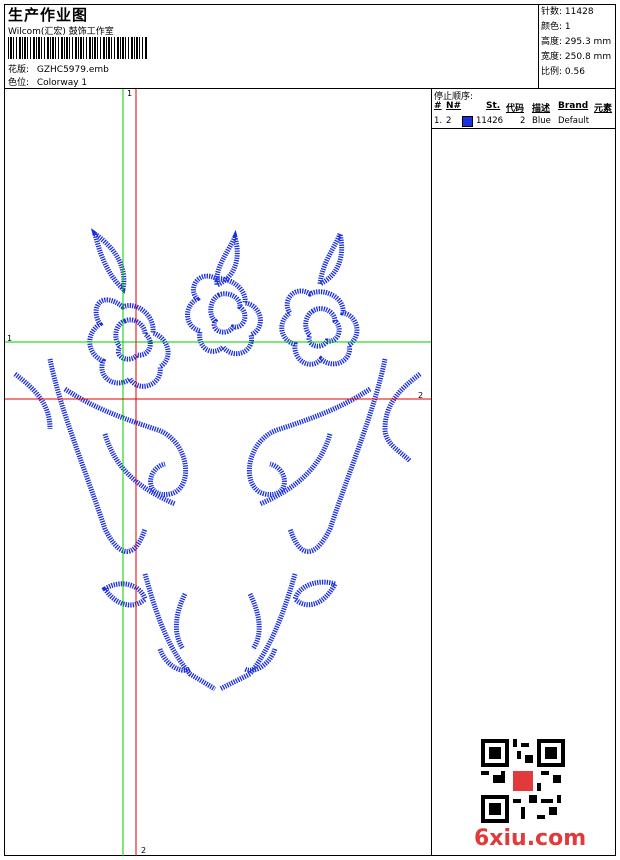  Describe the element at coordinates (530, 838) in the screenshot. I see `watermark-text: 6xiu.com` at that location.